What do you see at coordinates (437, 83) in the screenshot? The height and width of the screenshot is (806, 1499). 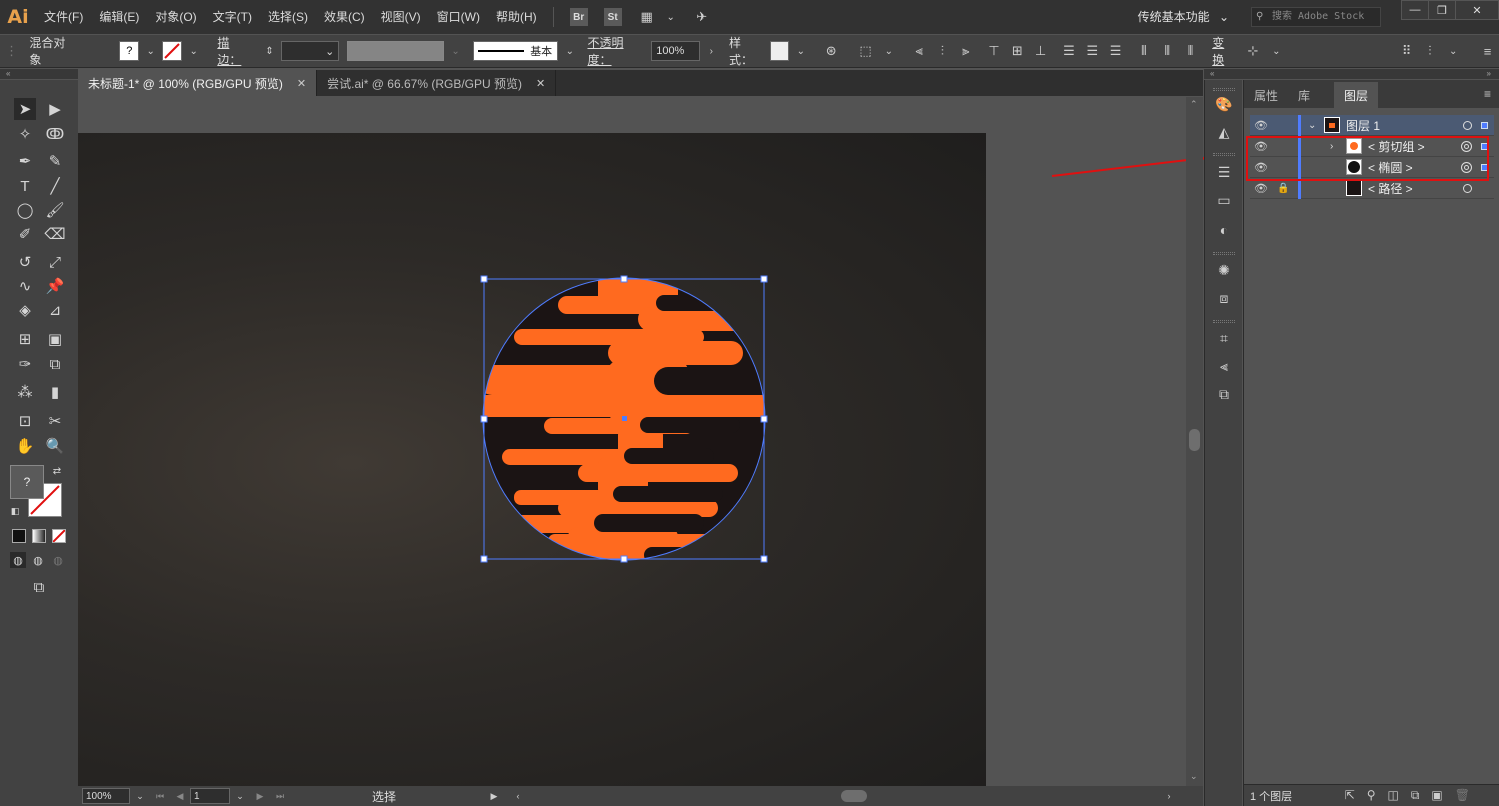 I see `tab-trial-ai: 尝试.ai* @ 66.67% (RGB/GPU 预览) ✕` at bounding box center [437, 83].